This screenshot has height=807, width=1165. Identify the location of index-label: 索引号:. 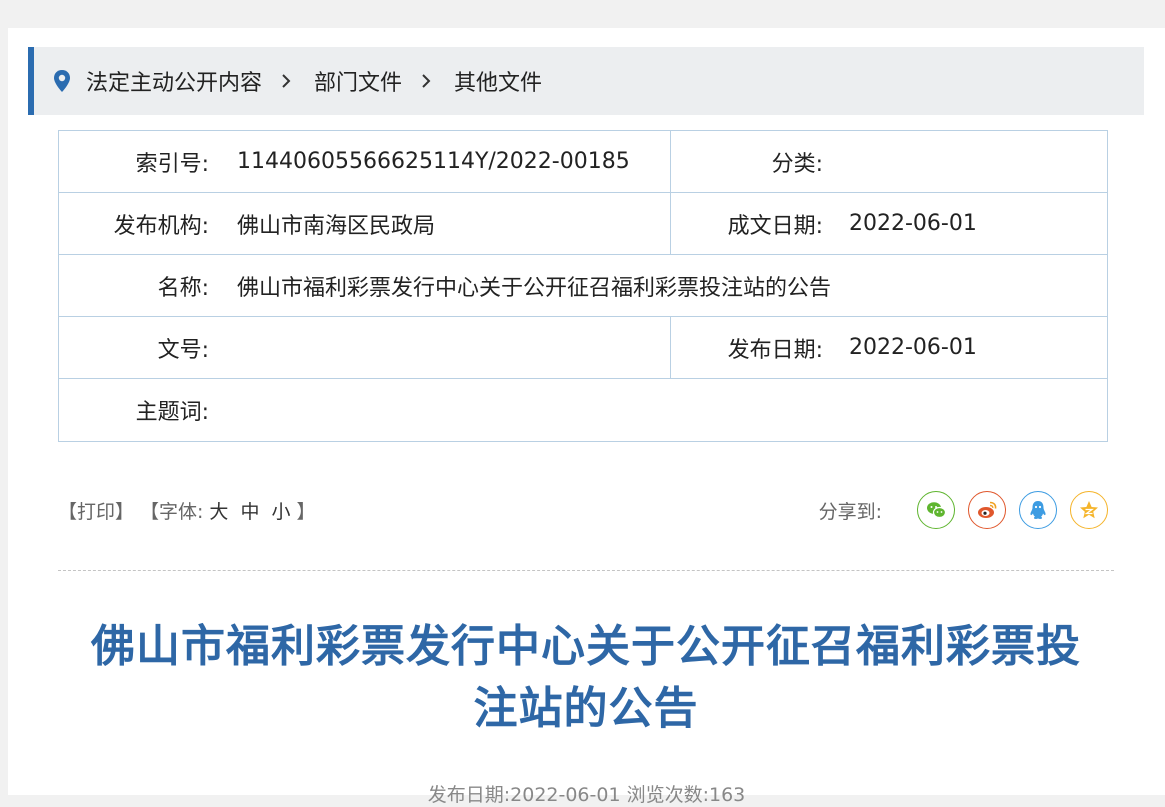
(172, 164).